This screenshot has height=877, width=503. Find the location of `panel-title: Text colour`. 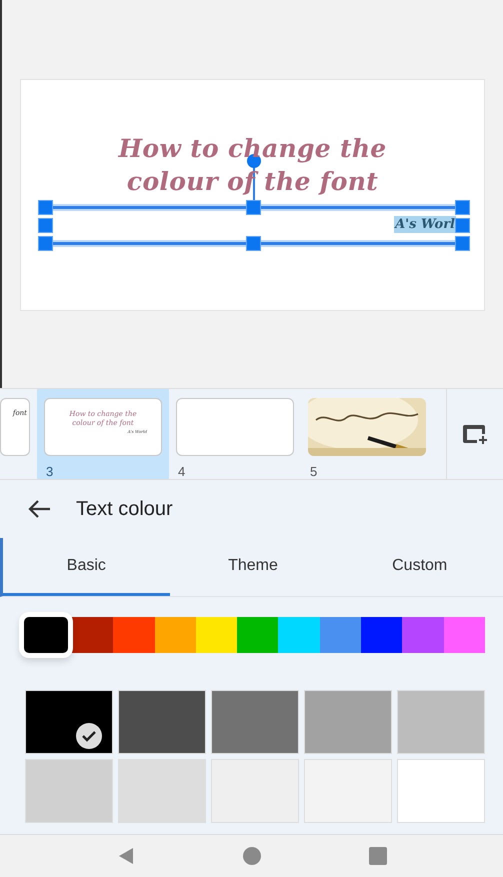

panel-title: Text colour is located at coordinates (124, 509).